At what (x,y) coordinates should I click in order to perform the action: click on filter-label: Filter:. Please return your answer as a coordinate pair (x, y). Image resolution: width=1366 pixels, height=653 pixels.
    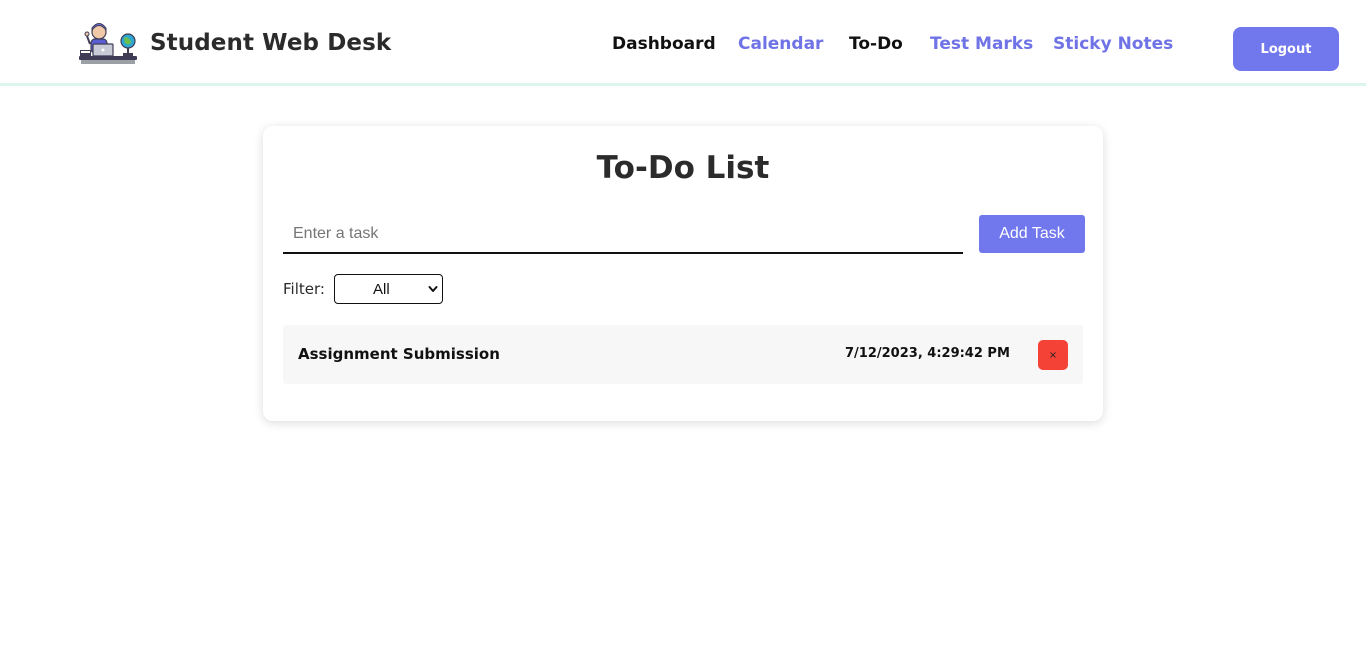
    Looking at the image, I should click on (304, 289).